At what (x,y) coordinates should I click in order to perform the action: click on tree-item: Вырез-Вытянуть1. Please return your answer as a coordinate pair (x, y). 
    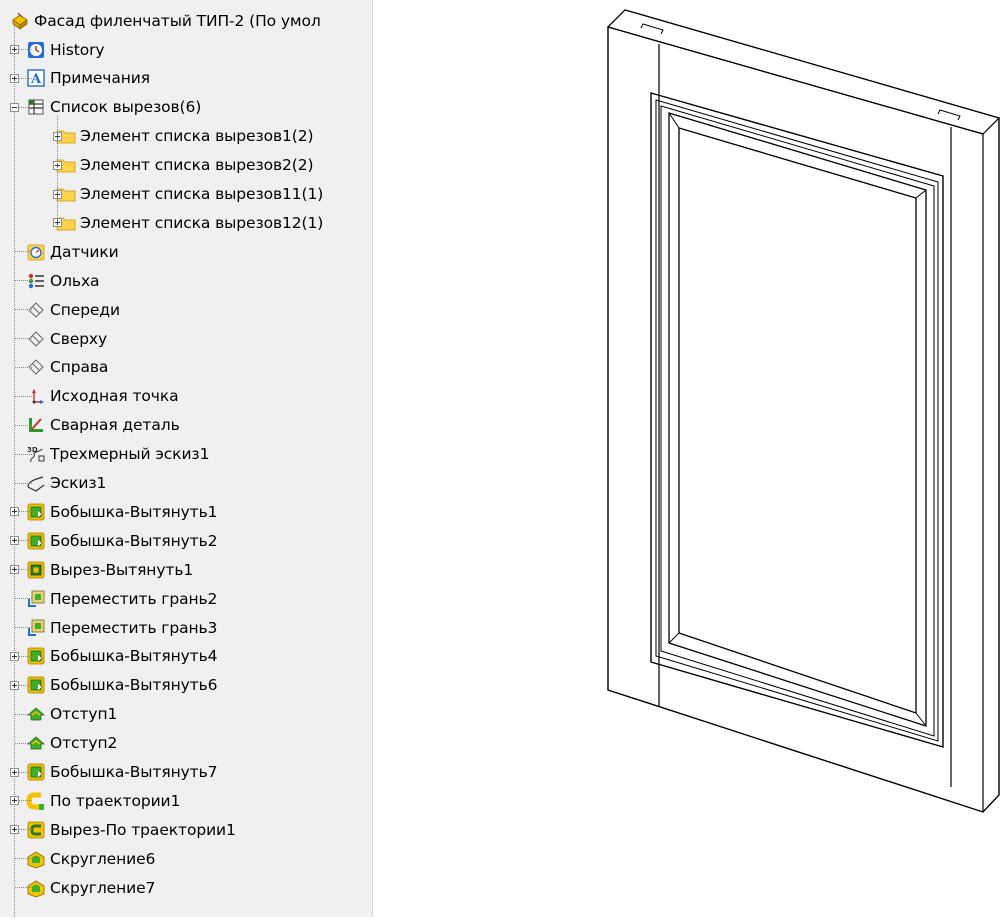
    Looking at the image, I should click on (186, 569).